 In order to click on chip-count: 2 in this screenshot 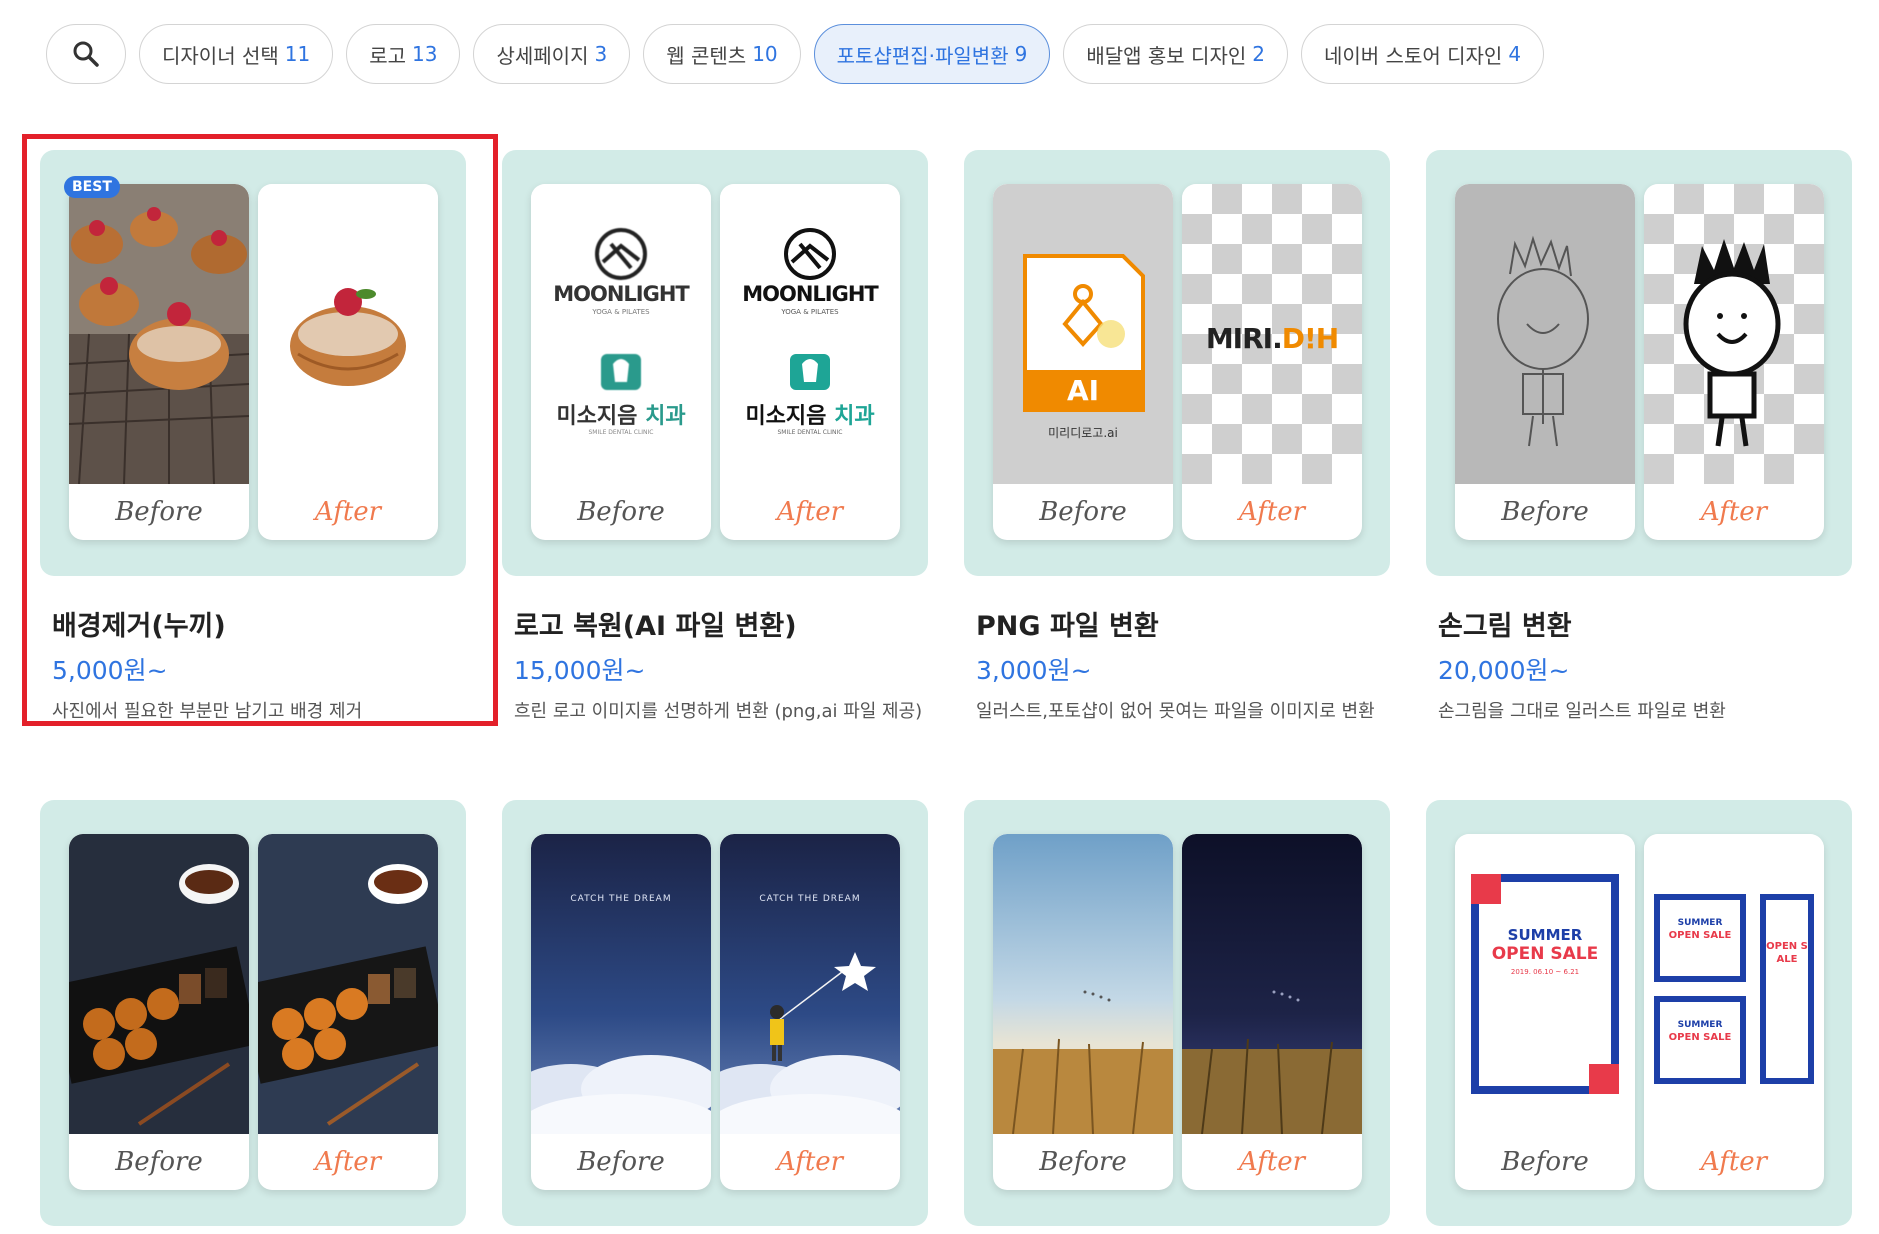, I will do `click(1258, 54)`.